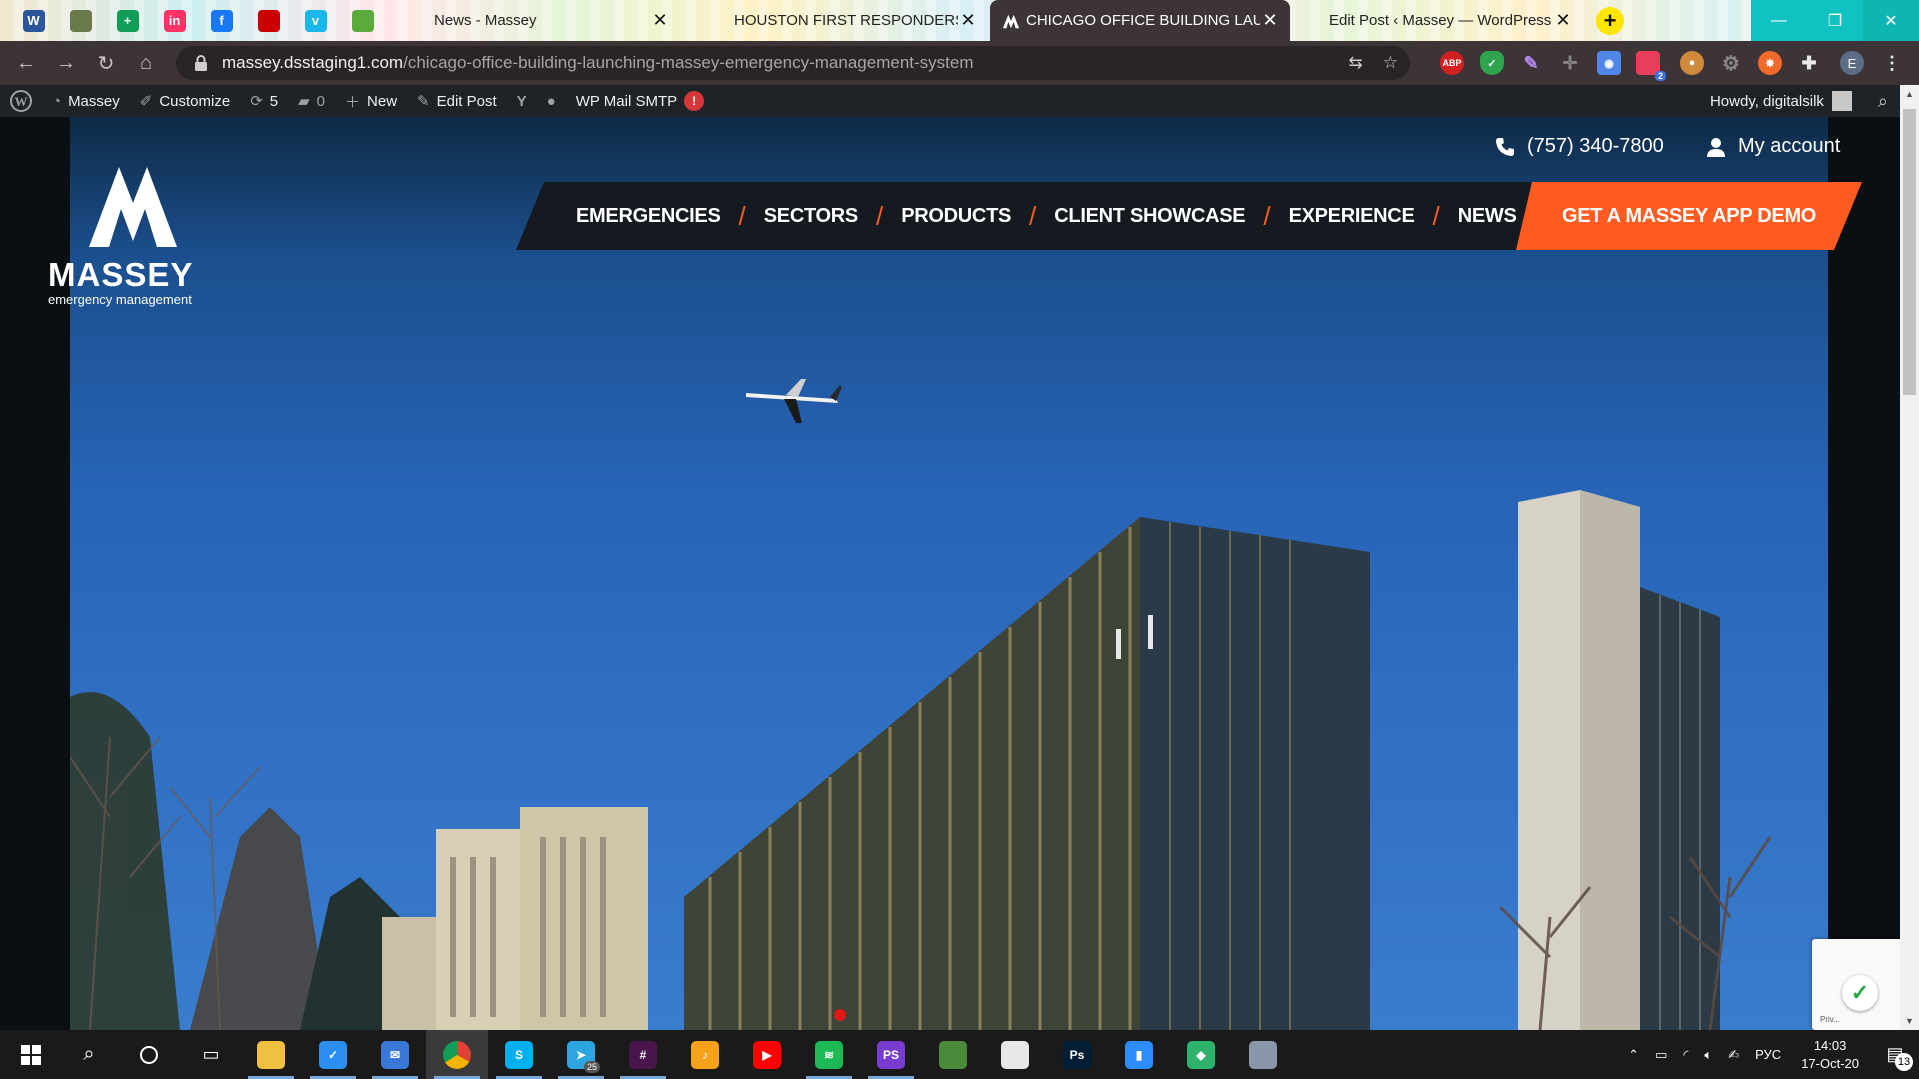  What do you see at coordinates (1609, 63) in the screenshot?
I see `camera-extension-icon: ◉` at bounding box center [1609, 63].